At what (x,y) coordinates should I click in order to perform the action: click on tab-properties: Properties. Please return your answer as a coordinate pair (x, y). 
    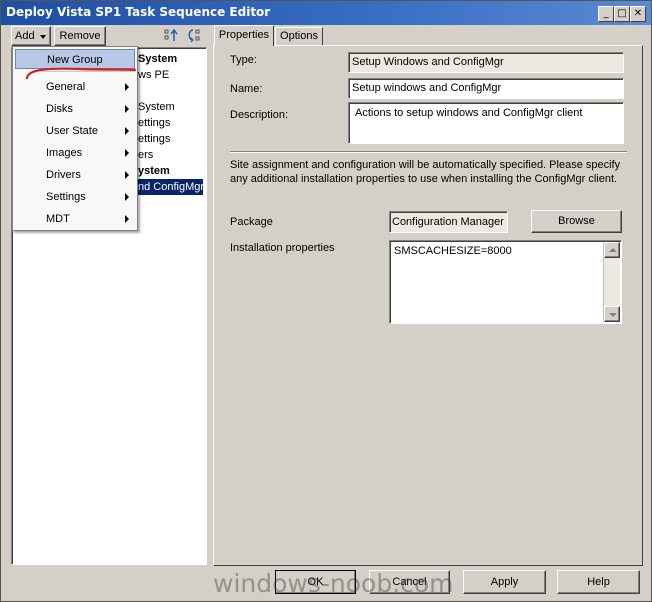
    Looking at the image, I should click on (244, 35).